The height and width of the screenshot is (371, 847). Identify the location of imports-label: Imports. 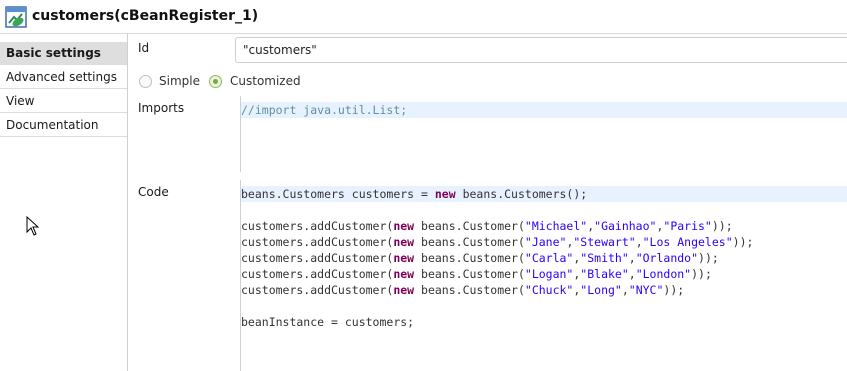
(161, 108).